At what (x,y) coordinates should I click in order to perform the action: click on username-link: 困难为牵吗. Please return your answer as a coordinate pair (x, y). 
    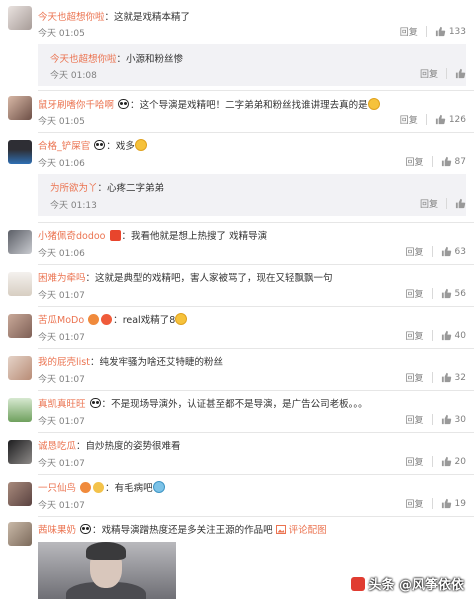
    Looking at the image, I should click on (62, 278).